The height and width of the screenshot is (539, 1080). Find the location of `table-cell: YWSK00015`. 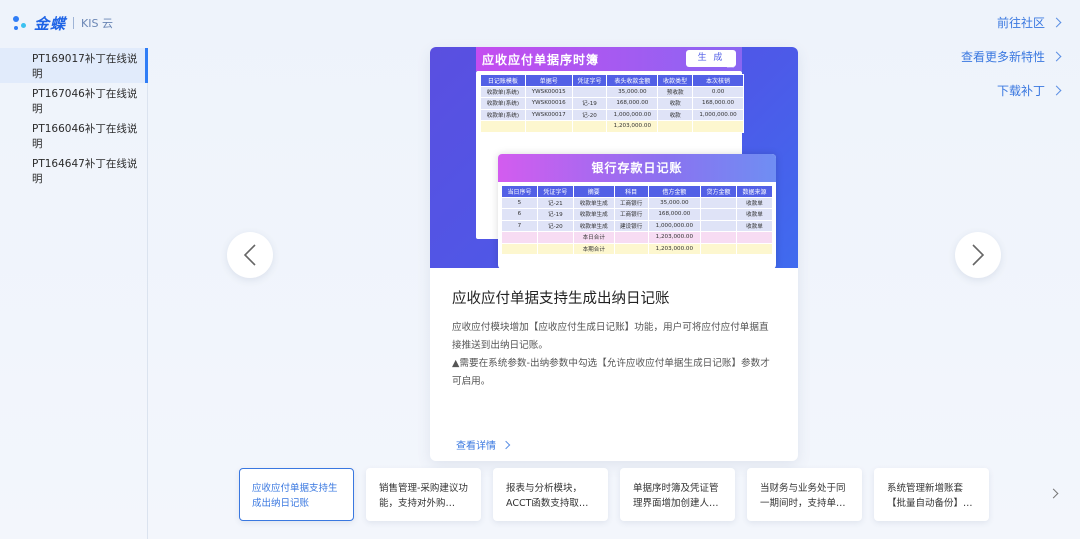

table-cell: YWSK00015 is located at coordinates (548, 91).